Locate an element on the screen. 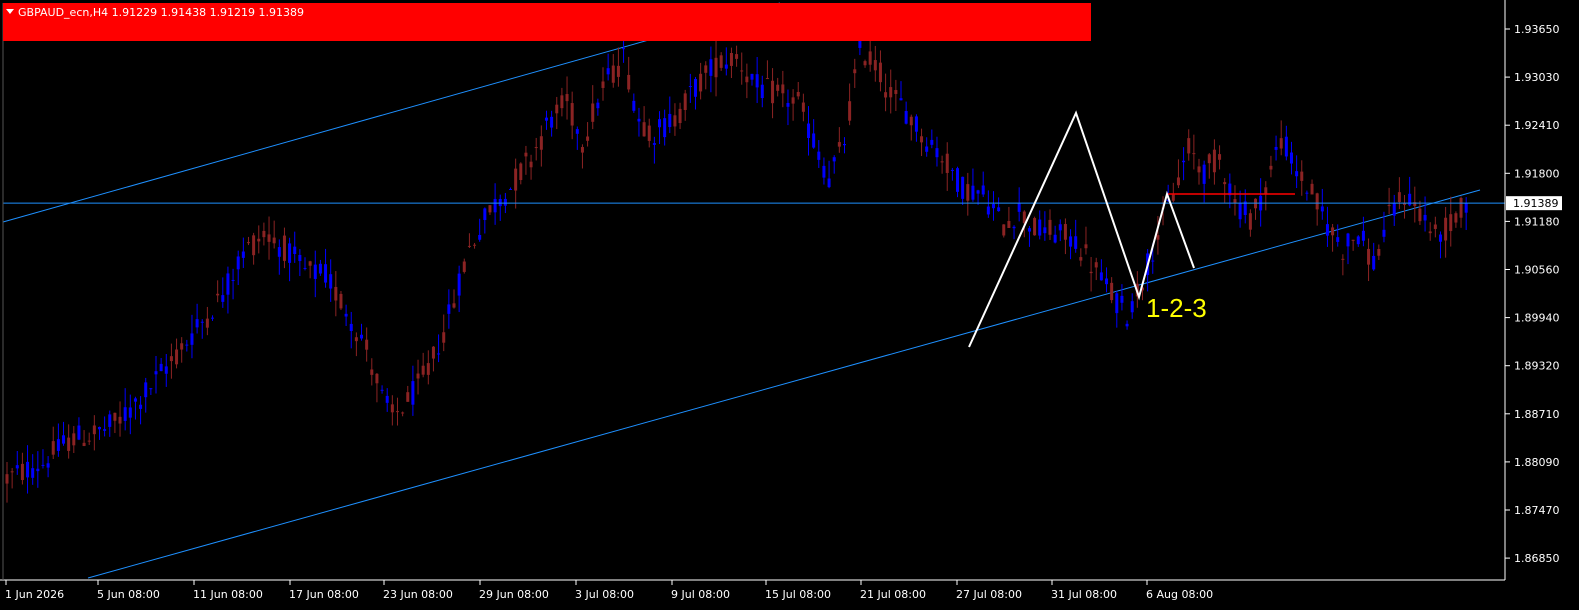  x-tick-label: 3 Jul 08:00 is located at coordinates (604, 594).